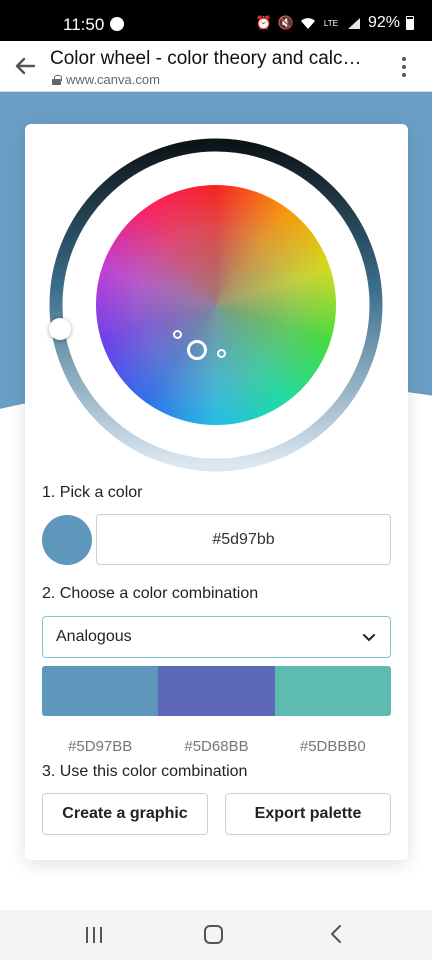 This screenshot has height=960, width=432. What do you see at coordinates (410, 23) in the screenshot?
I see `battery-icon` at bounding box center [410, 23].